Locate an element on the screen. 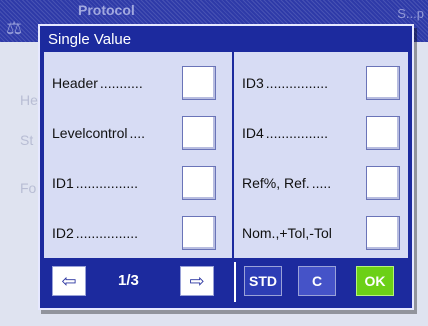 The height and width of the screenshot is (326, 428). option-row-nom-tol: Nom.,+Tol,-Tol is located at coordinates (288, 233).